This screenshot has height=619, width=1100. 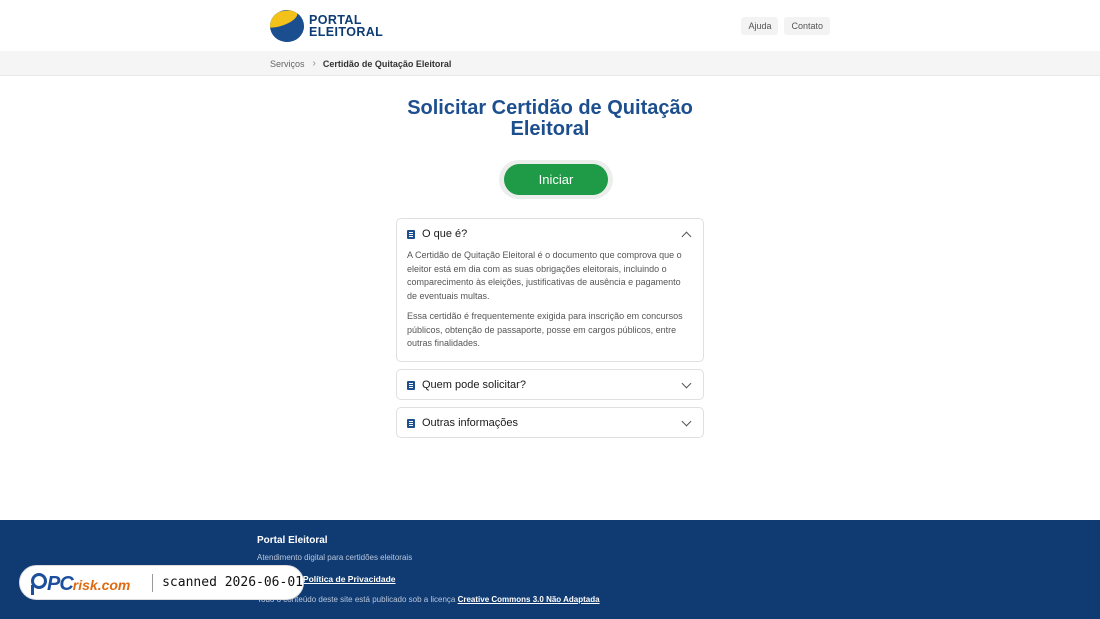 I want to click on start-button: Iniciar, so click(x=556, y=179).